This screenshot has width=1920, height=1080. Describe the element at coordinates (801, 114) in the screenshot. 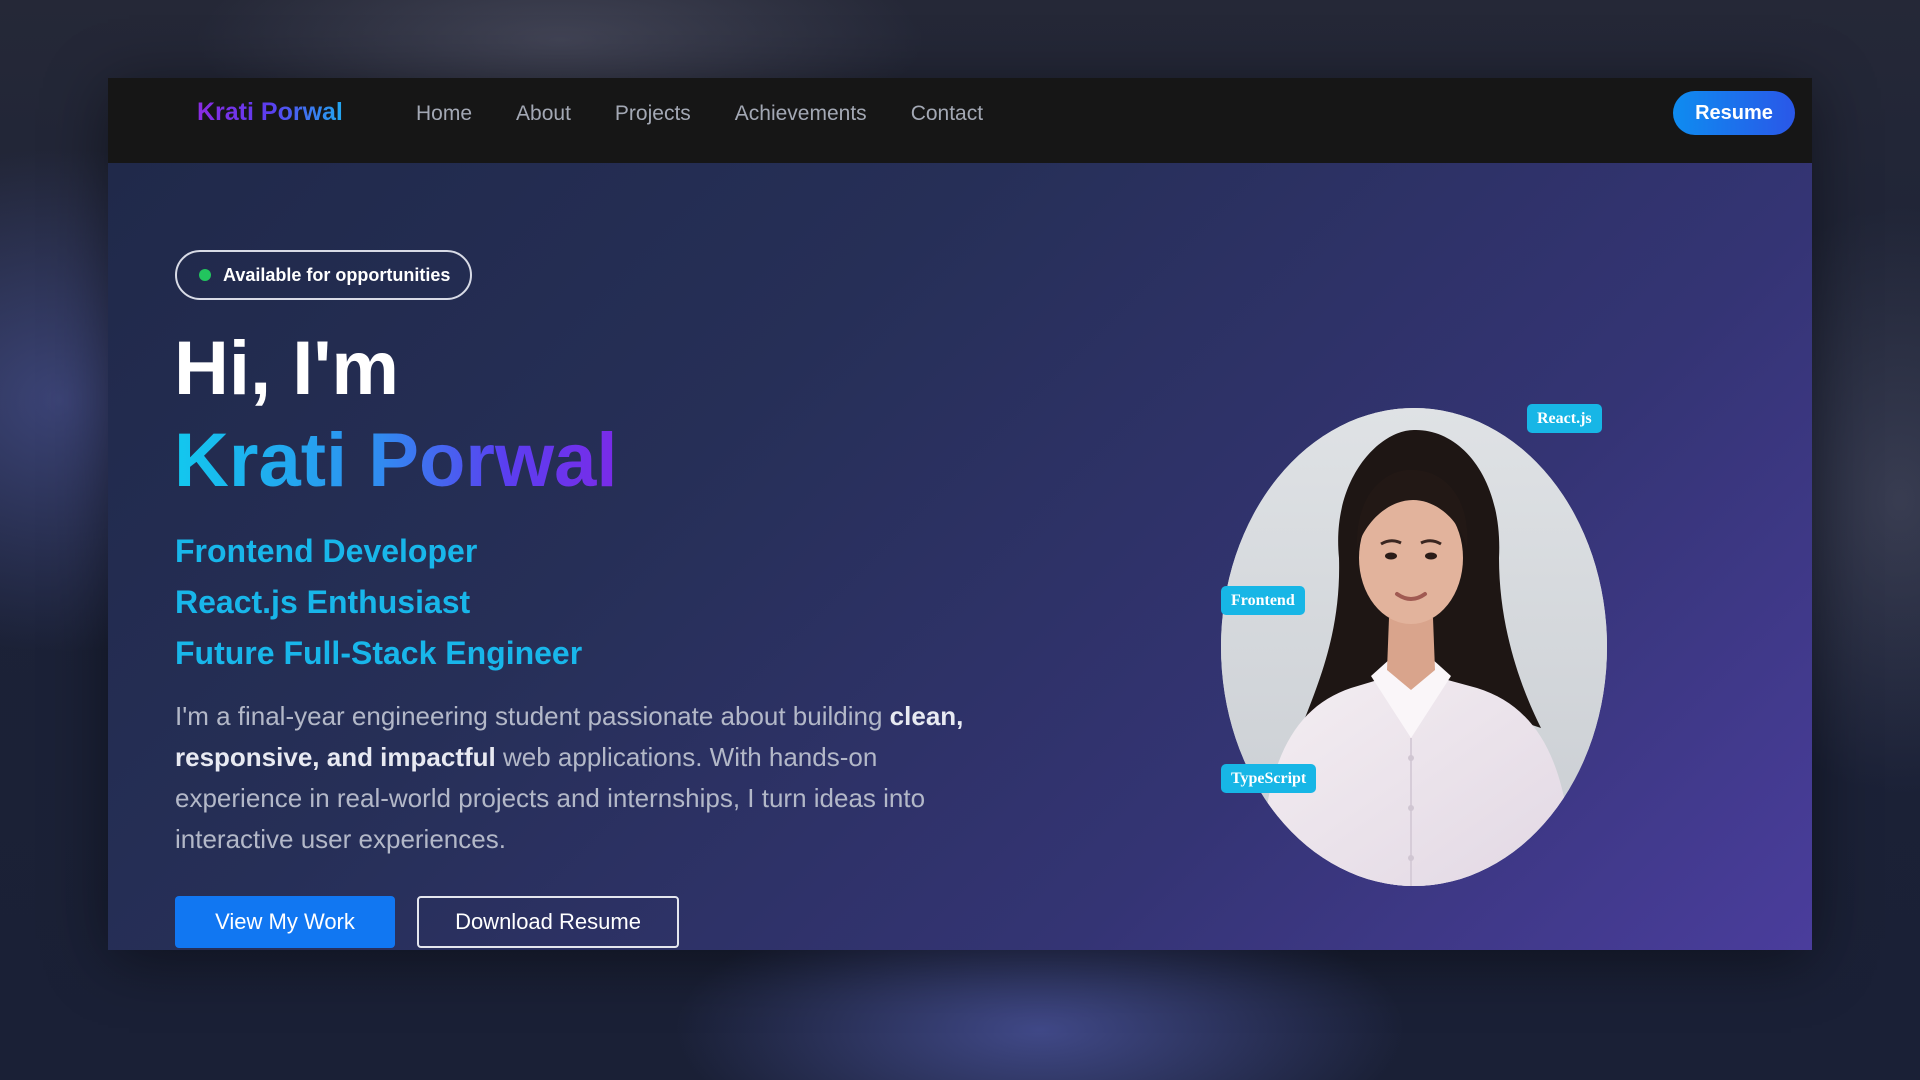

I see `nav-link-achievements: Achievements` at that location.